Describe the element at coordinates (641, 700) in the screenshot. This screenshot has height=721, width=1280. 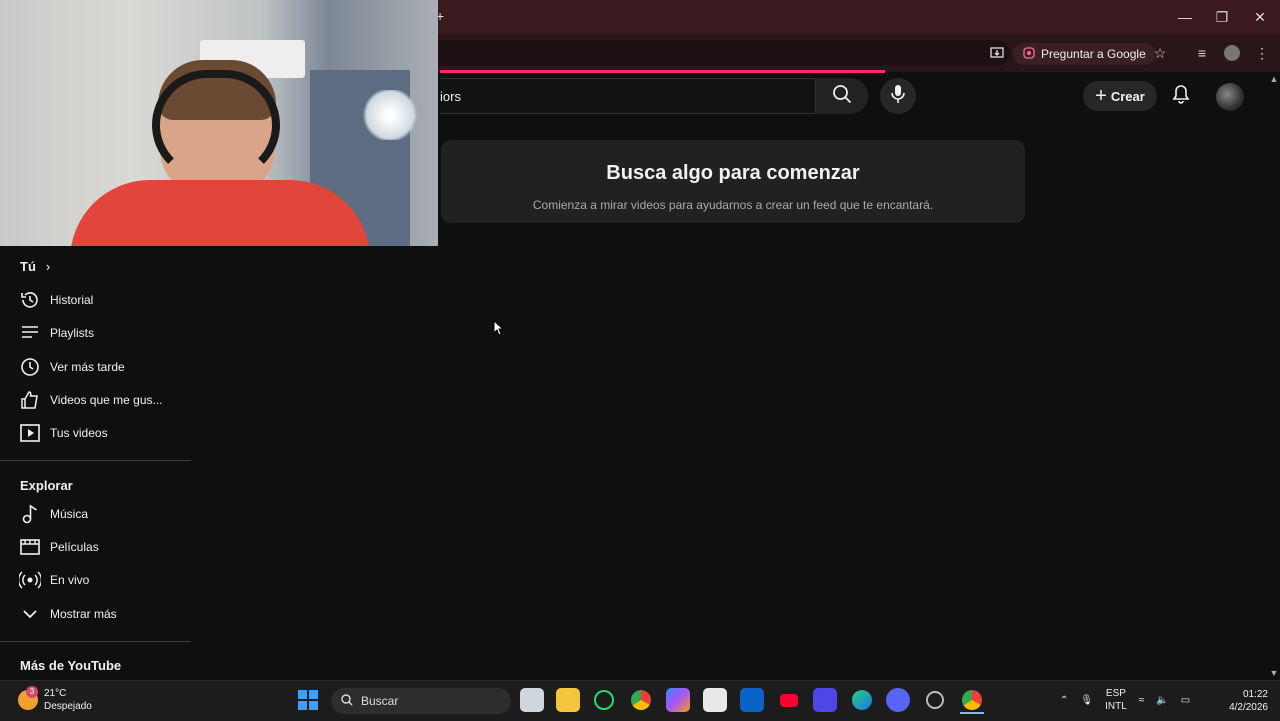
I see `chrome-icon` at that location.